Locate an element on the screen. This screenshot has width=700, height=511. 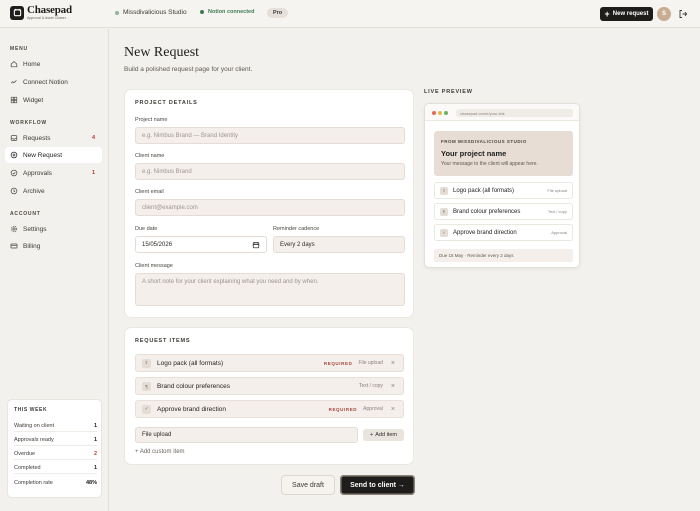
client-email-input: client@example.com is located at coordinates (270, 207).